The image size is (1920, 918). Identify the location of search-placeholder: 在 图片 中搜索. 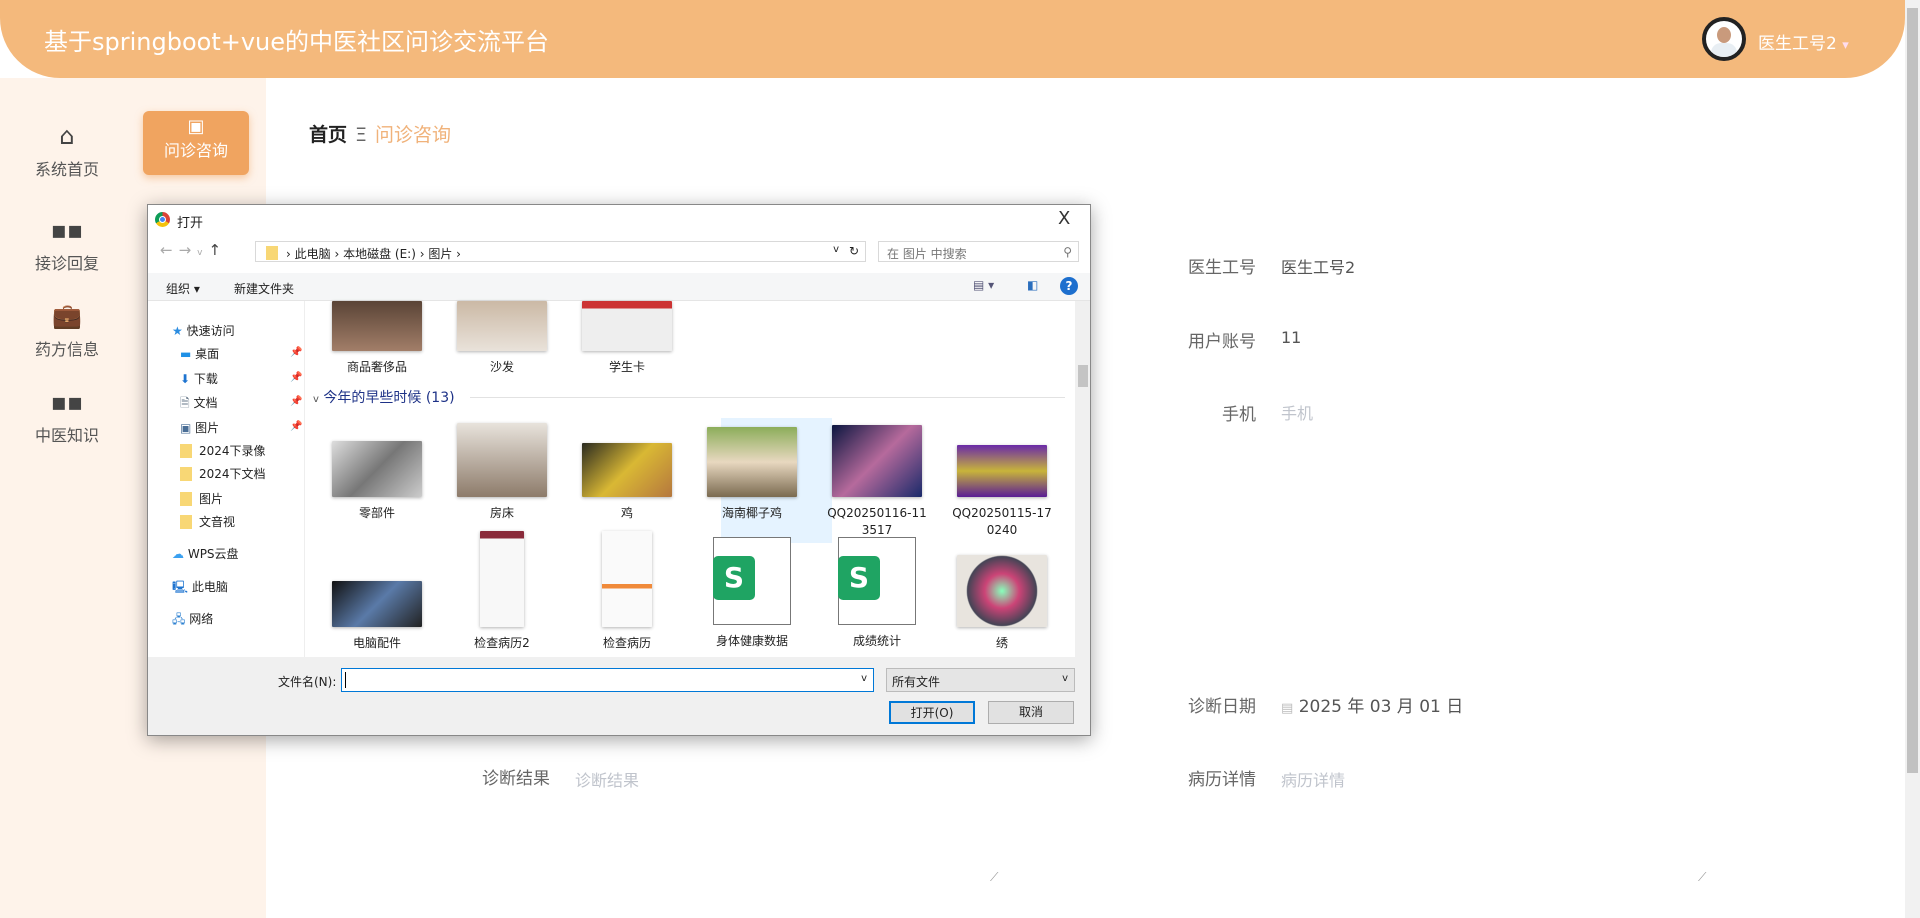
(927, 254).